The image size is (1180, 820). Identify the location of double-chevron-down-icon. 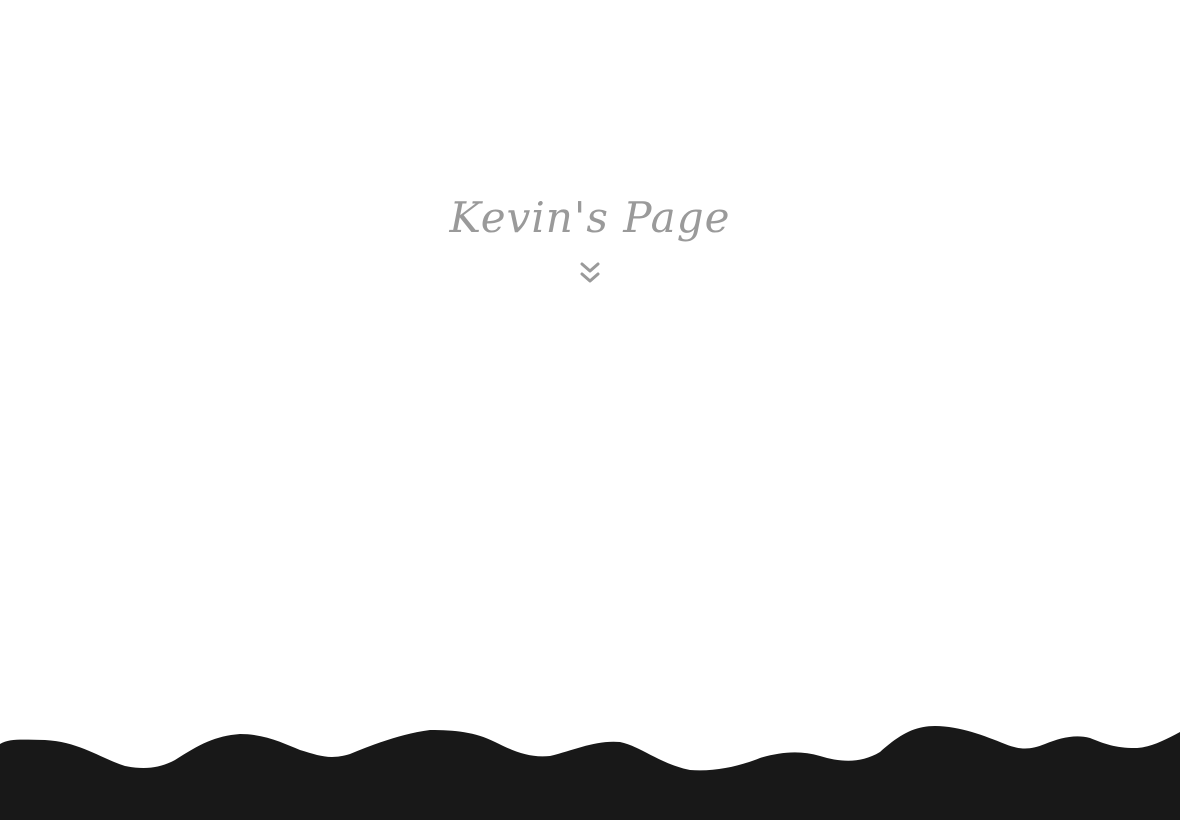
(590, 272).